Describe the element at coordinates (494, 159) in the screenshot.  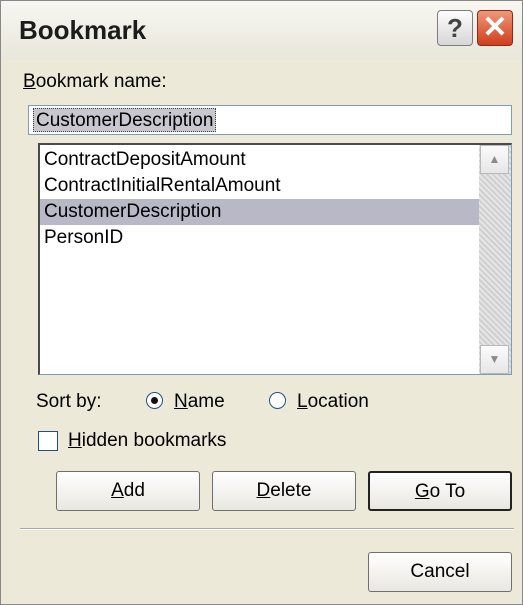
I see `scroll-up-arrow-icon: ▲` at that location.